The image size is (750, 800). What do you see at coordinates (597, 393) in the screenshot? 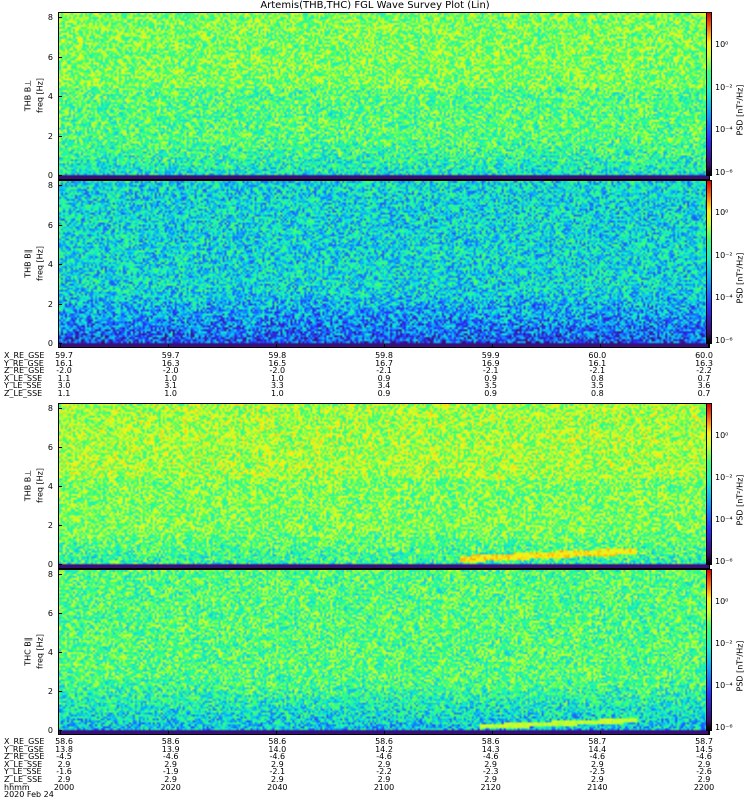
I see `ephemeris-value: 0.8` at bounding box center [597, 393].